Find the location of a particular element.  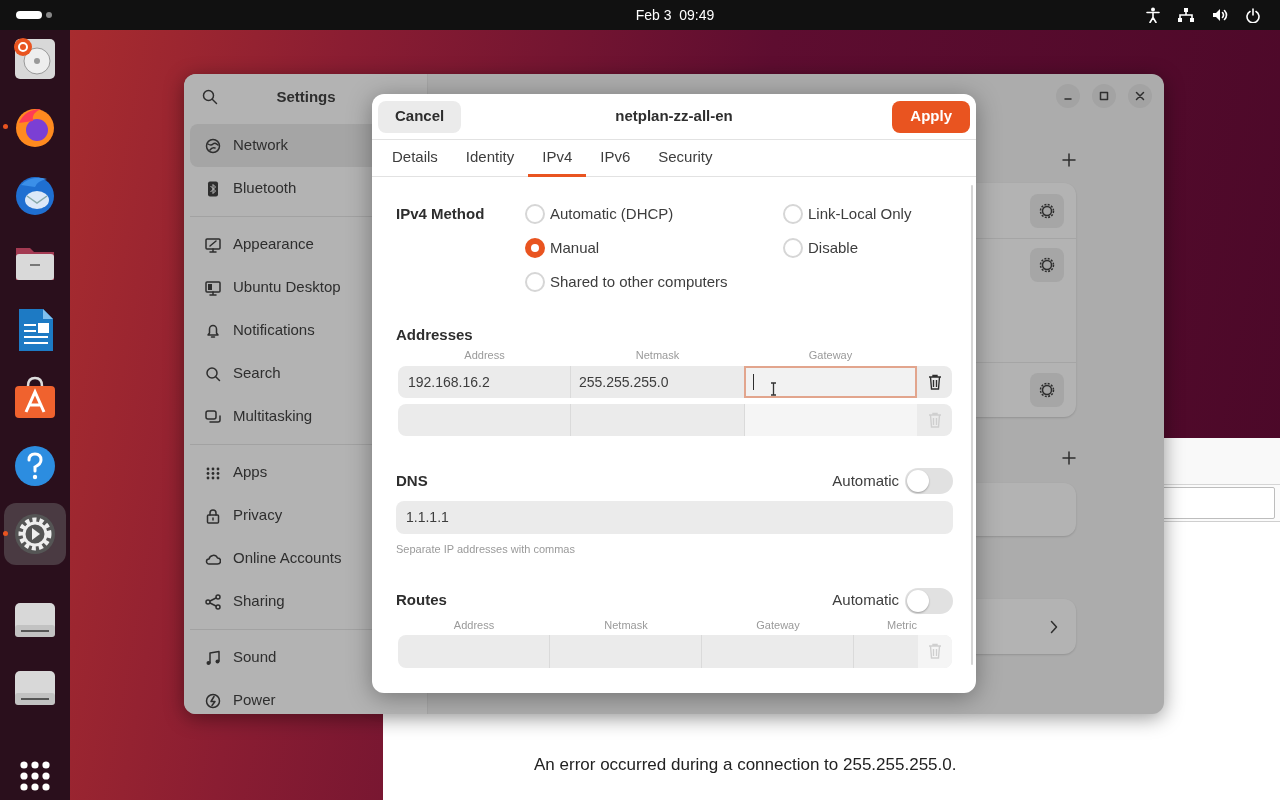

text-caret is located at coordinates (753, 382).